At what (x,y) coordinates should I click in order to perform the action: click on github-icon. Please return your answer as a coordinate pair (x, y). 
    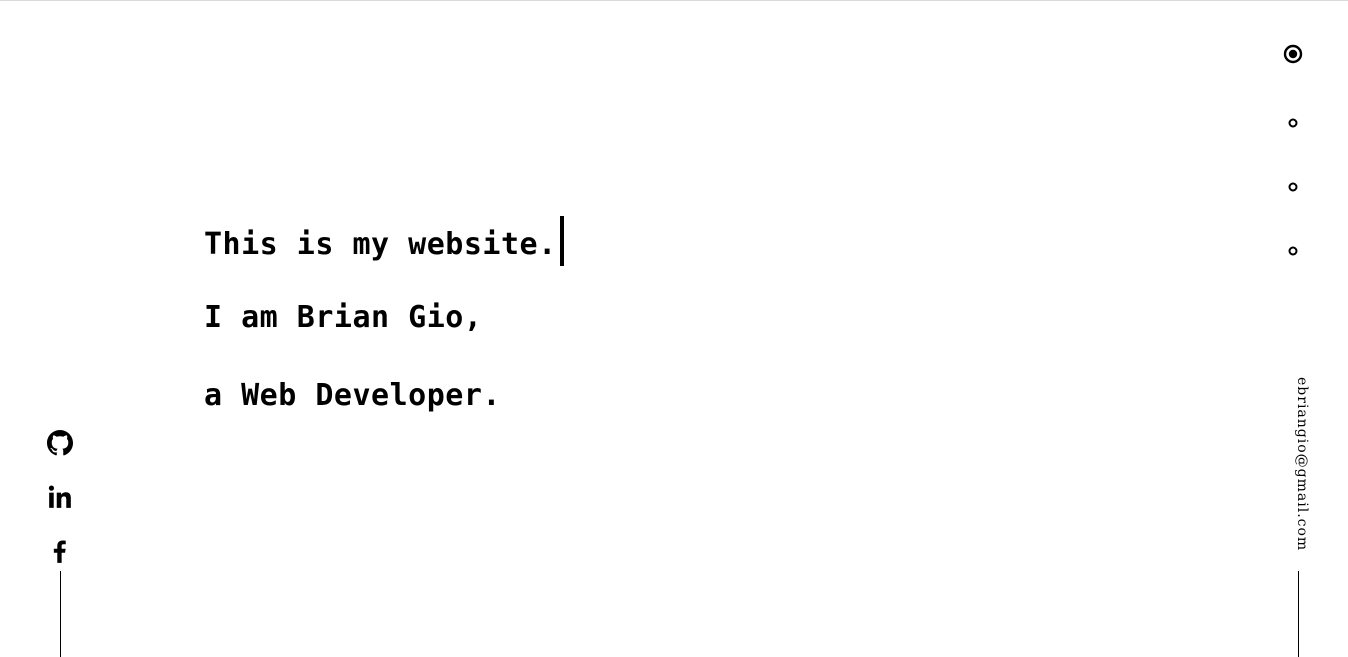
    Looking at the image, I should click on (60, 443).